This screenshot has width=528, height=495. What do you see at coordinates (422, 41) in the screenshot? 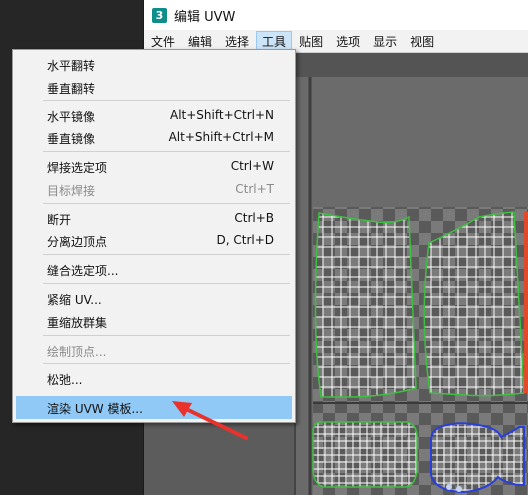
I see `menu-view: 视图` at bounding box center [422, 41].